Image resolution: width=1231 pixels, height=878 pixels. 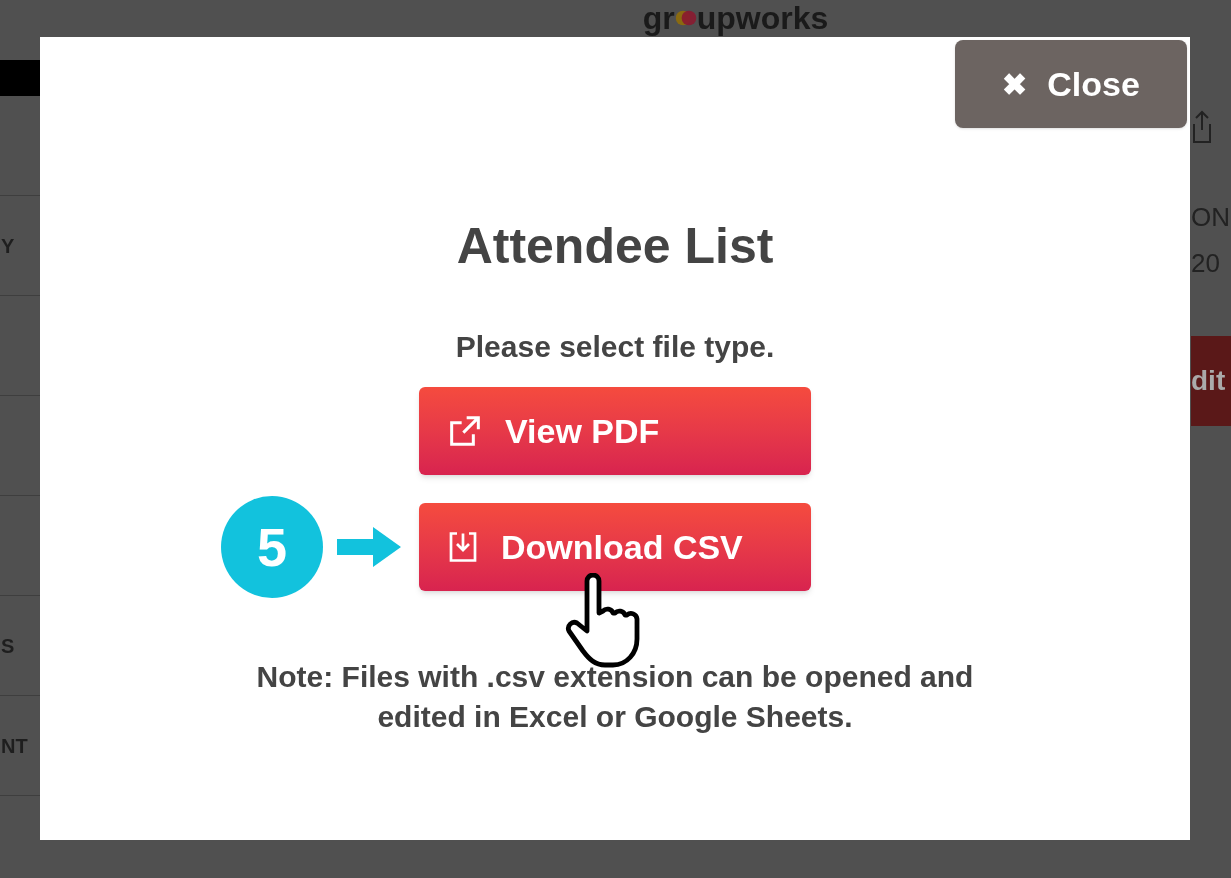 I want to click on arrow-icon, so click(x=369, y=547).